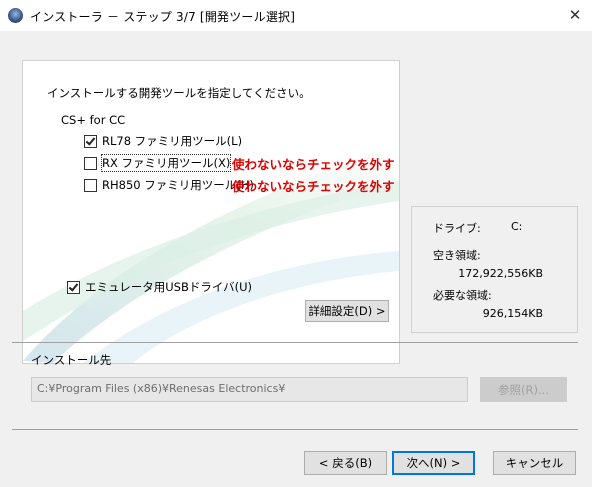  Describe the element at coordinates (90, 185) in the screenshot. I see `checkbox-rh850` at that location.